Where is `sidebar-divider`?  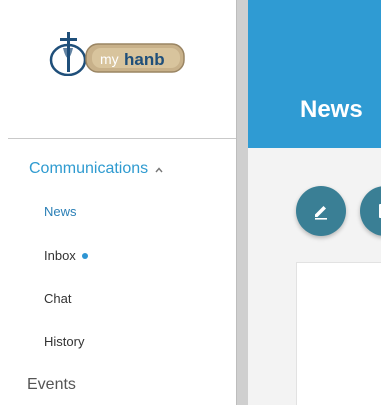 sidebar-divider is located at coordinates (122, 138).